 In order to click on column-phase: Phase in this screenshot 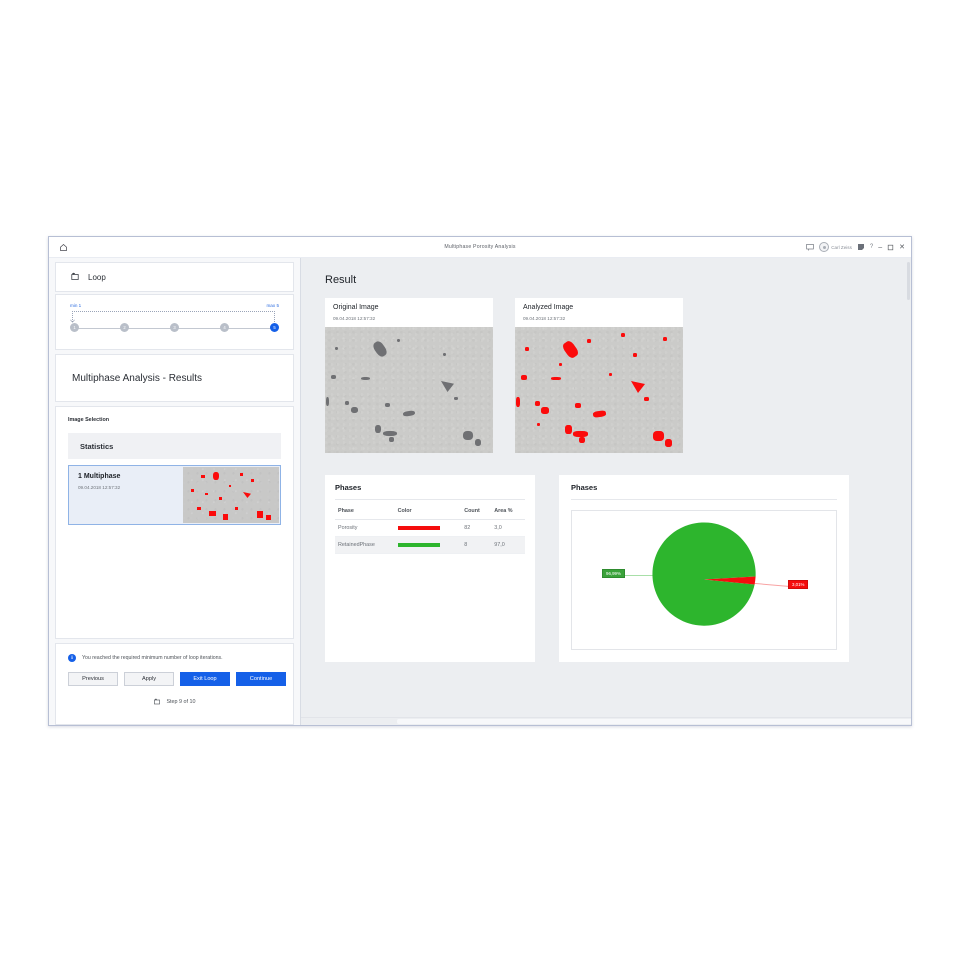, I will do `click(365, 512)`.